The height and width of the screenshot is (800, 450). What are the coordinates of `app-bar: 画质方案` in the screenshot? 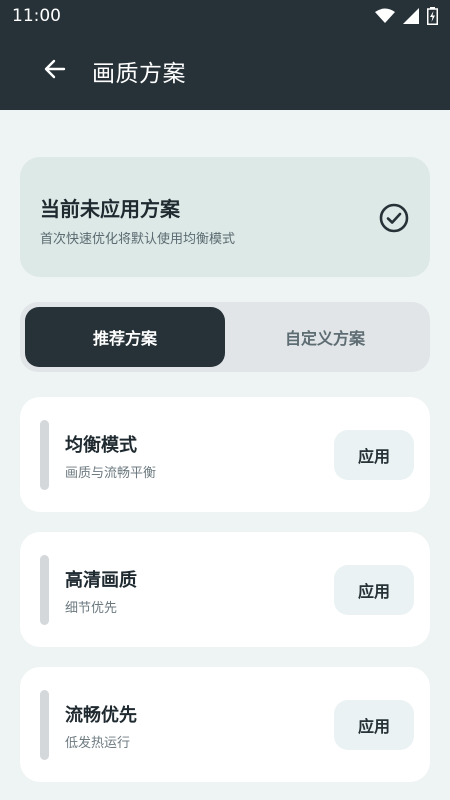 It's located at (225, 71).